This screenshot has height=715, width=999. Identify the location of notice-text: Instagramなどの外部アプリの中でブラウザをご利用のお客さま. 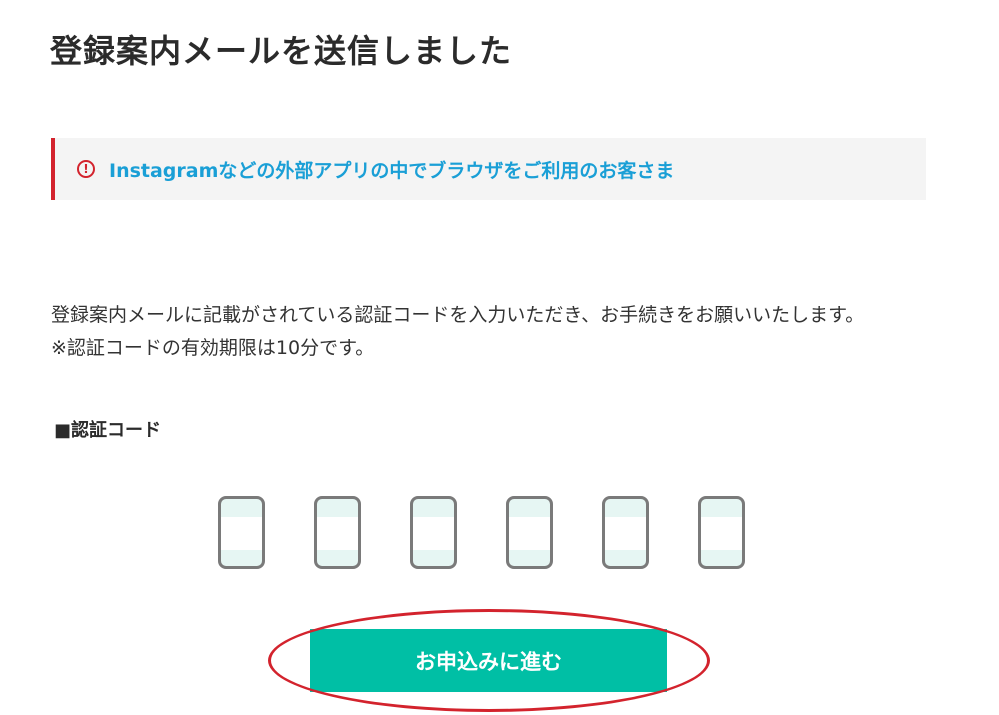
(392, 170).